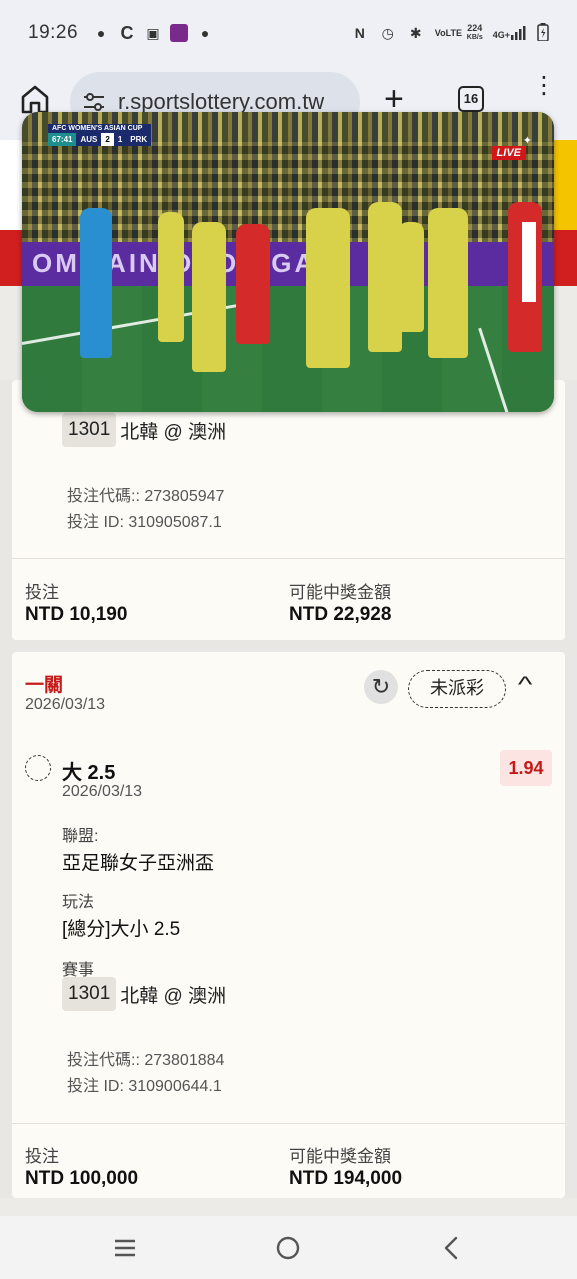 This screenshot has height=1279, width=577. What do you see at coordinates (89, 139) in the screenshot?
I see `home-team: AUS` at bounding box center [89, 139].